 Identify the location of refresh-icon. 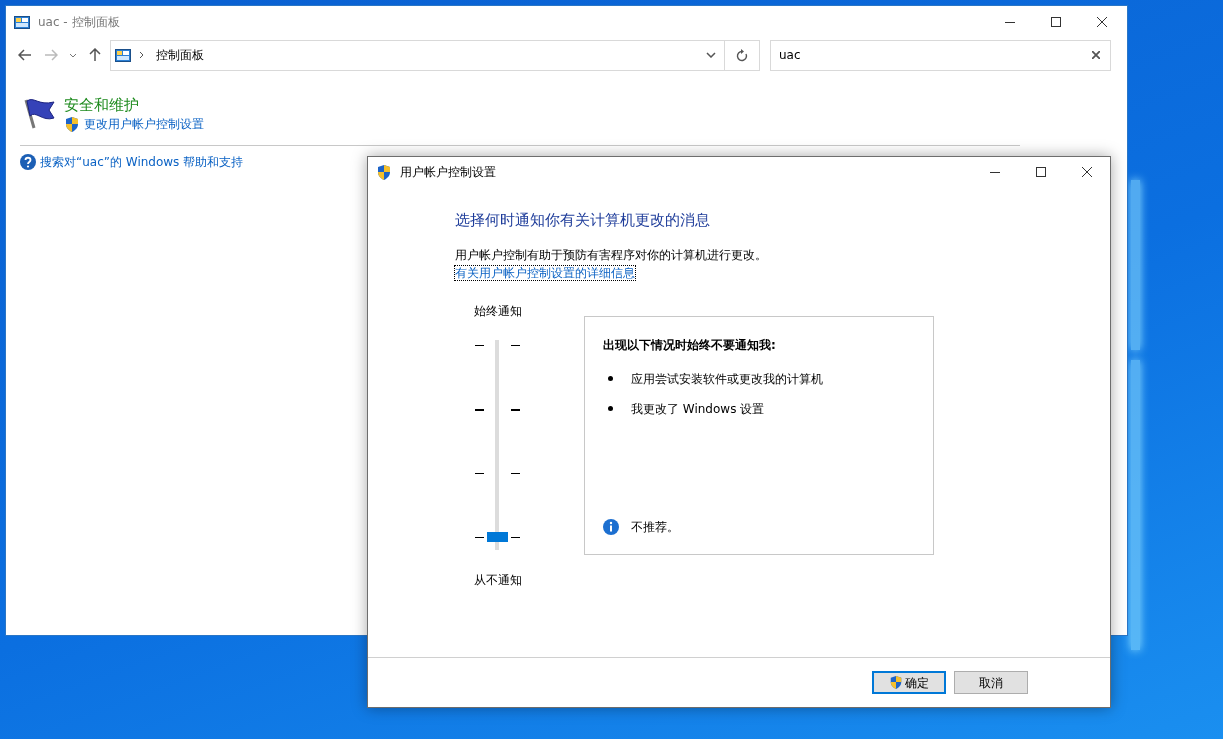
(742, 55).